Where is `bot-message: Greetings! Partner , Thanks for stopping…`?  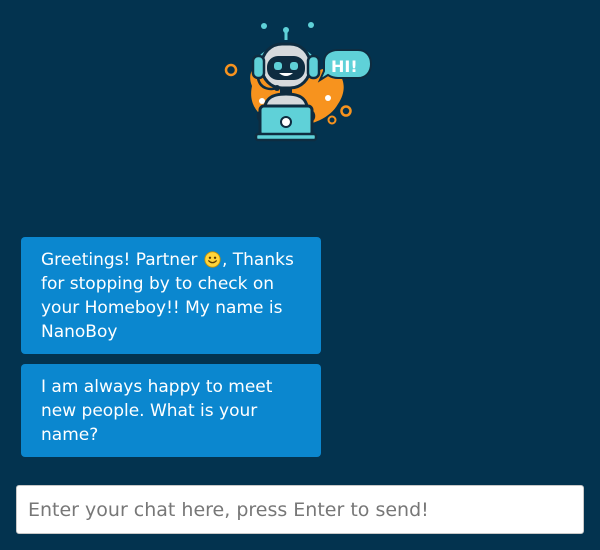
bot-message: Greetings! Partner , Thanks for stopping… is located at coordinates (171, 295).